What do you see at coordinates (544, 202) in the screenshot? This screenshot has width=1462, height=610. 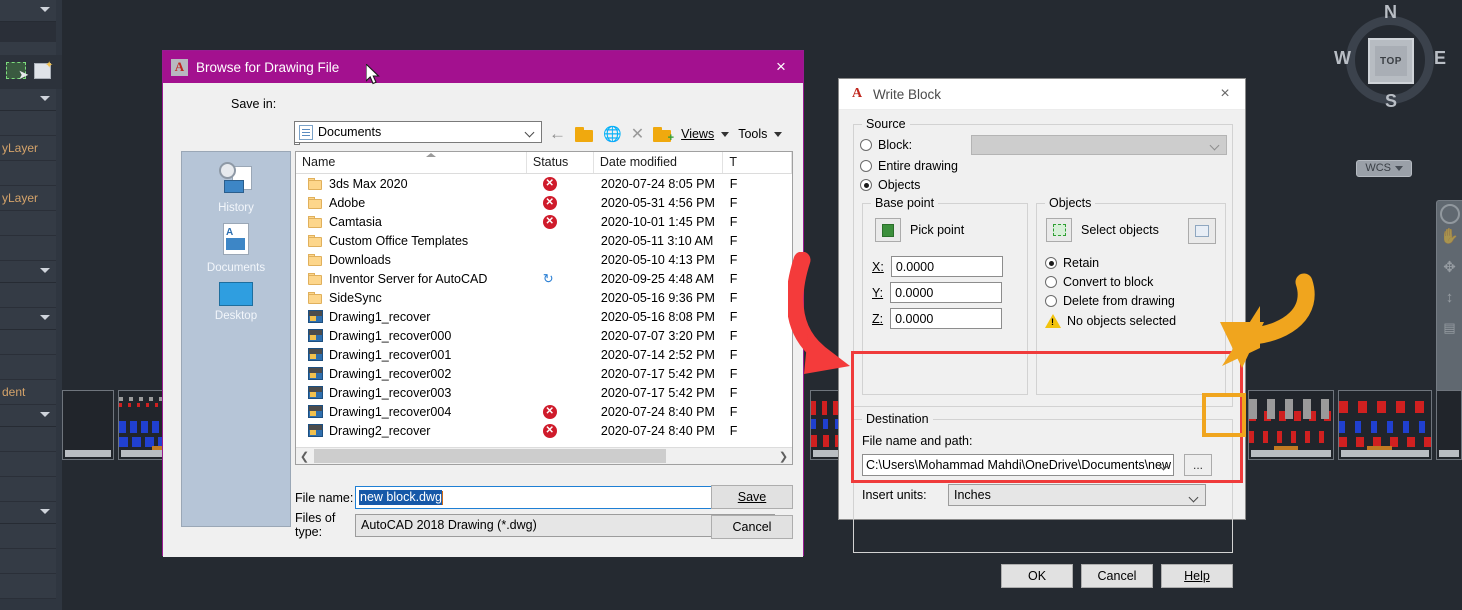 I see `table-row: Adobe ✕ 2020-05-31 4:56 PM F` at bounding box center [544, 202].